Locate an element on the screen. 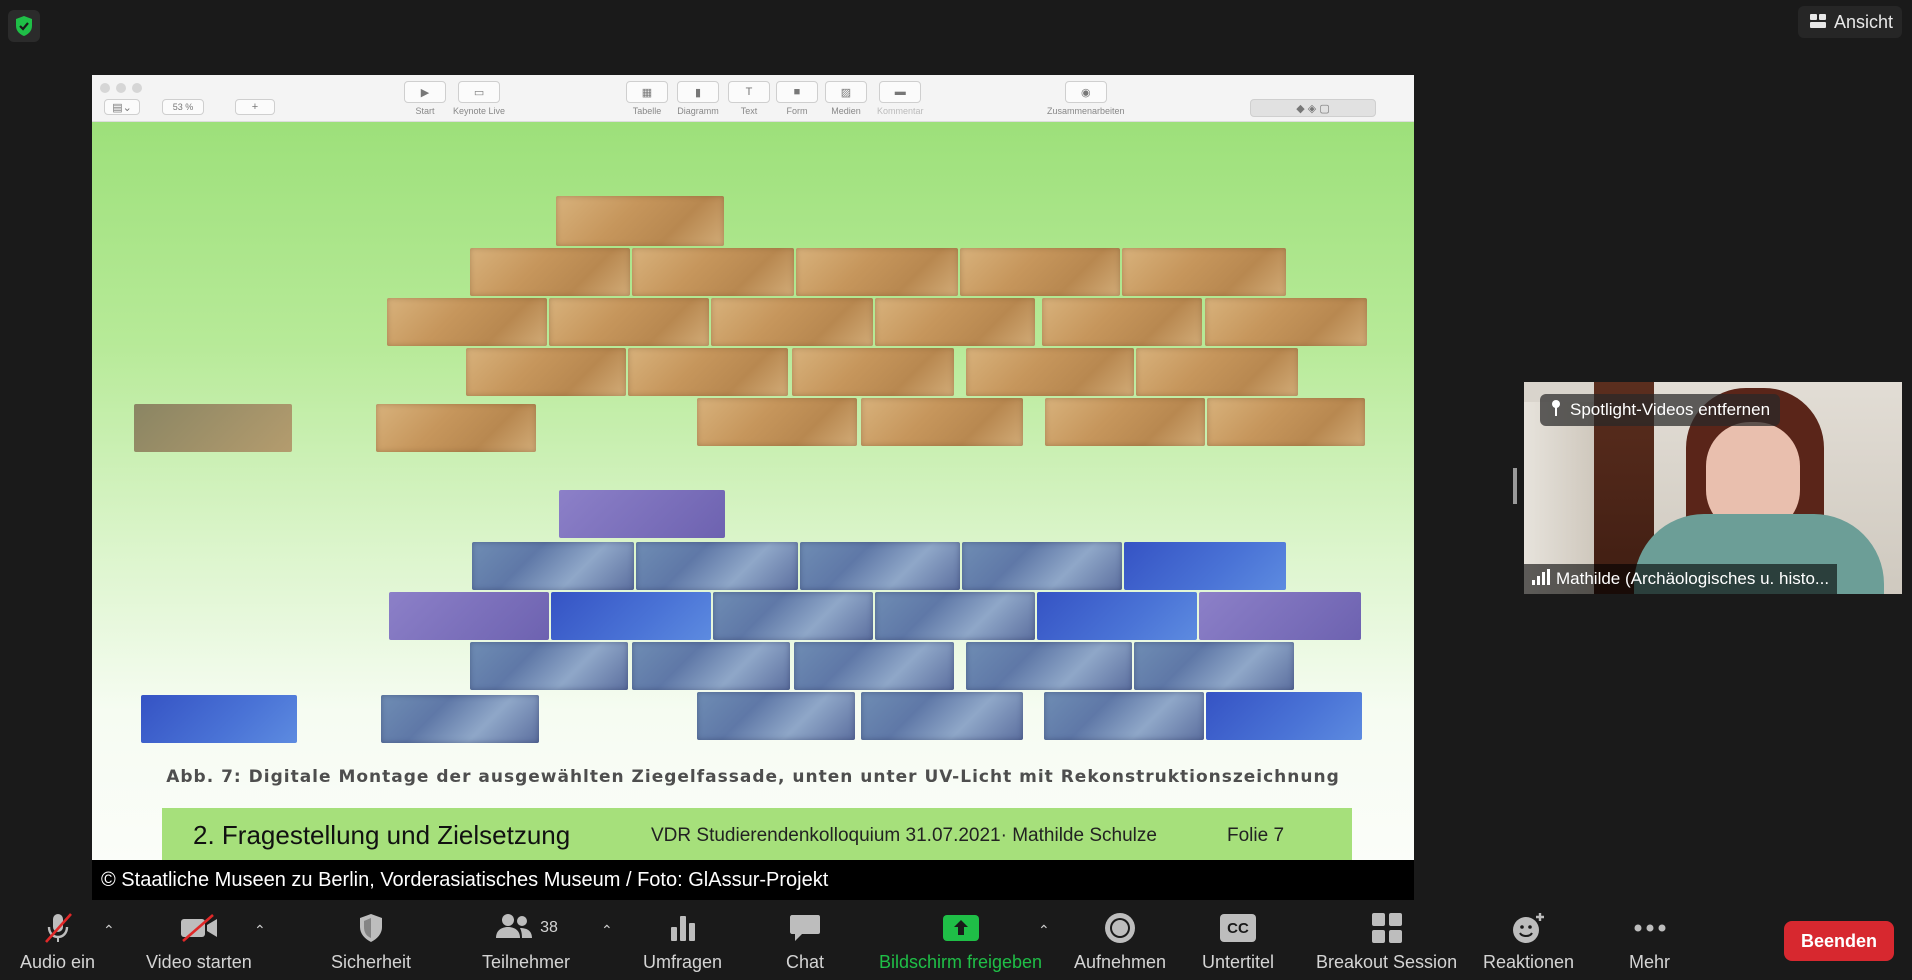 This screenshot has width=1912, height=980. more-button: Mehr is located at coordinates (1649, 941).